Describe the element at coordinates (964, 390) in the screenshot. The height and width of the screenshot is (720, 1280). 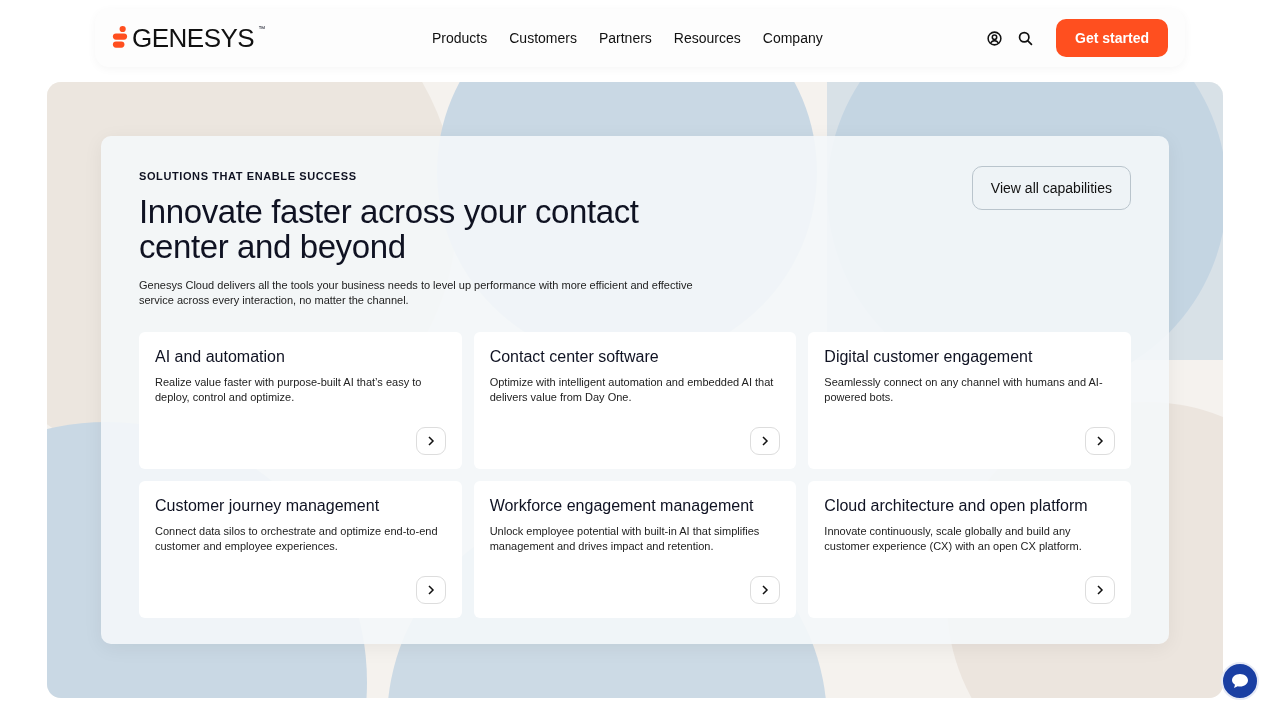
I see `card-description: Seamlessly connect on any channel with humans and AI-powered bots.` at that location.